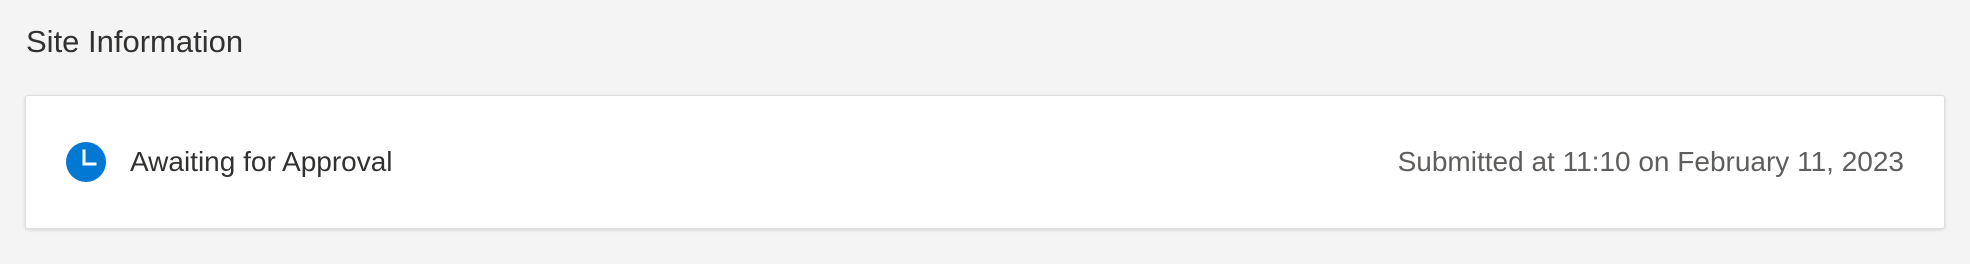 This screenshot has height=264, width=1970. Describe the element at coordinates (135, 41) in the screenshot. I see `section-title: Site Information` at that location.